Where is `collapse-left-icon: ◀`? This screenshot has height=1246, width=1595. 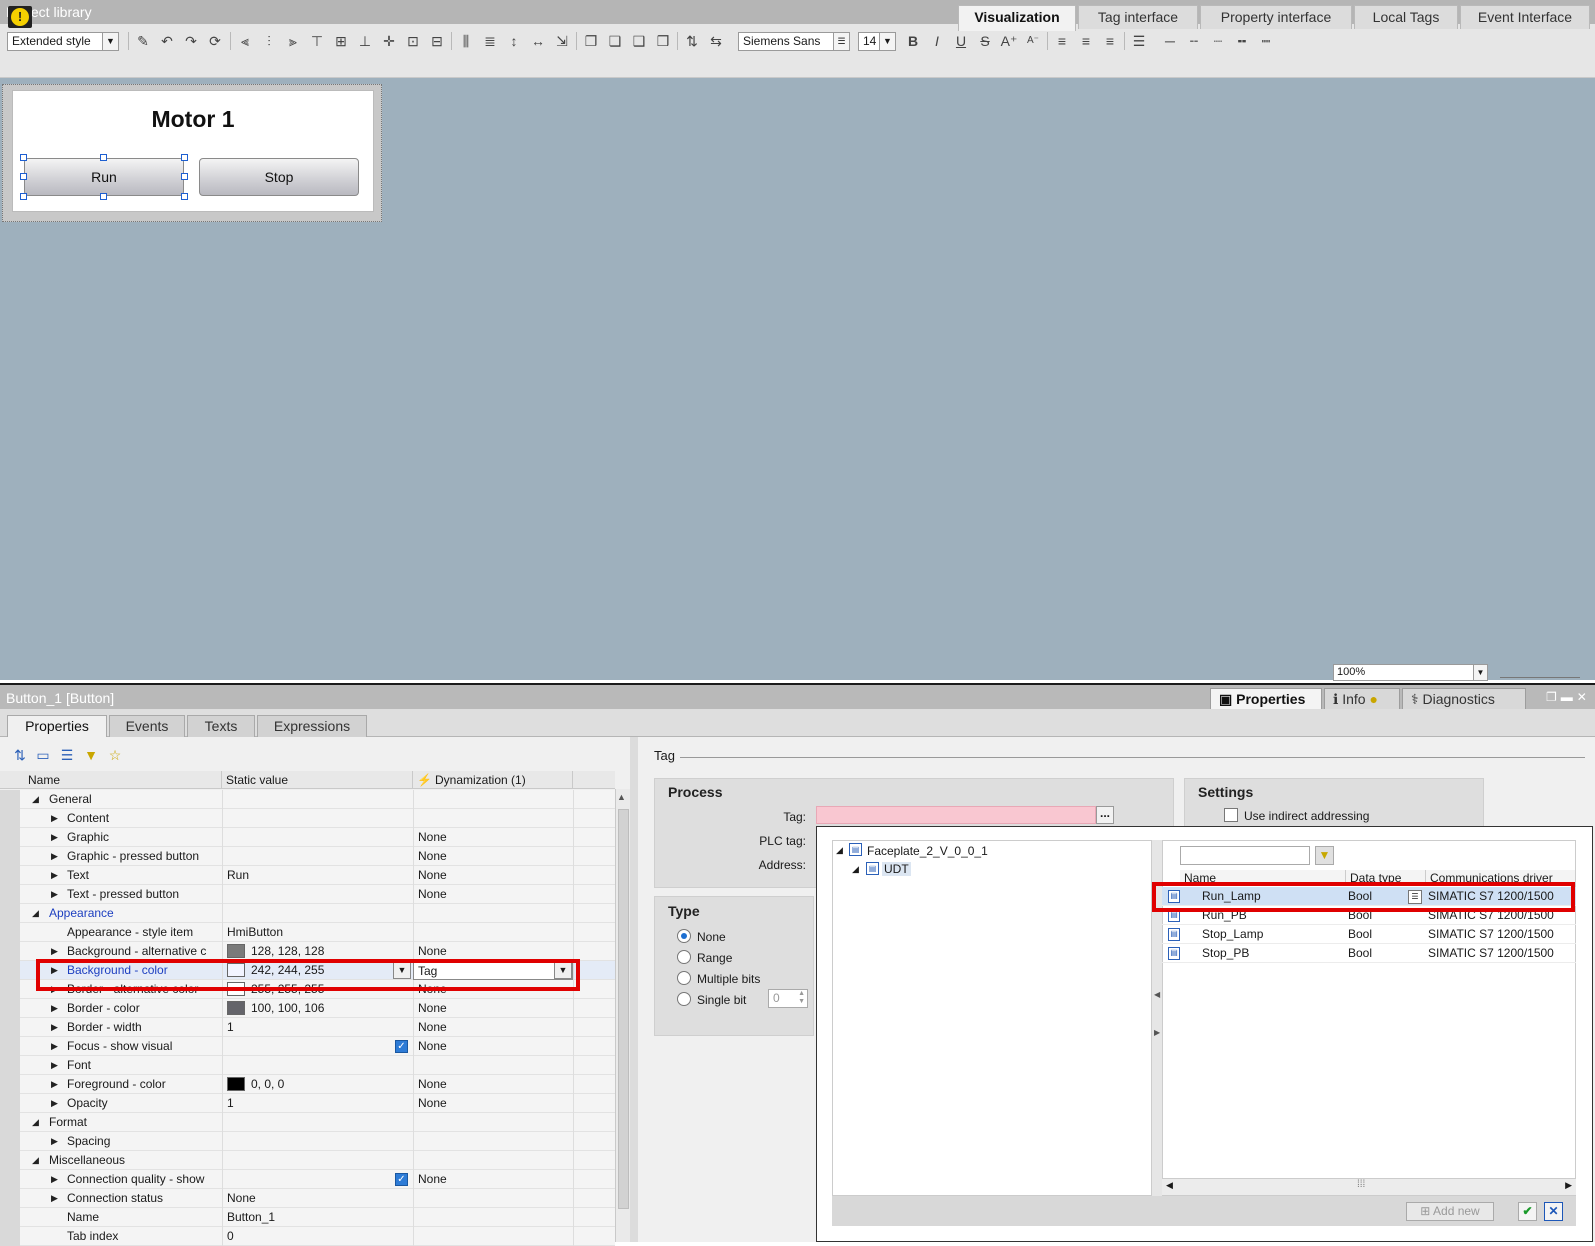
collapse-left-icon: ◀ is located at coordinates (1157, 994).